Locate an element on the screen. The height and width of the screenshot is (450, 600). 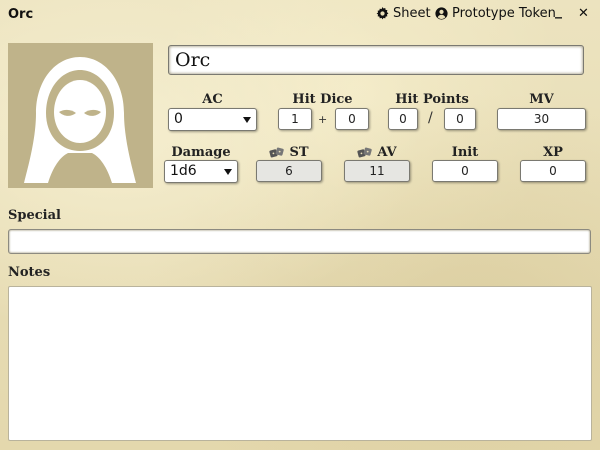
st-roll-label: ST is located at coordinates (289, 152).